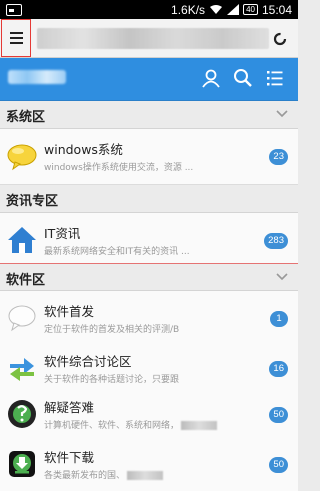 This screenshot has height=491, width=320. Describe the element at coordinates (112, 330) in the screenshot. I see `forum-description: 定位于软件的首发及相关的评测/B` at that location.